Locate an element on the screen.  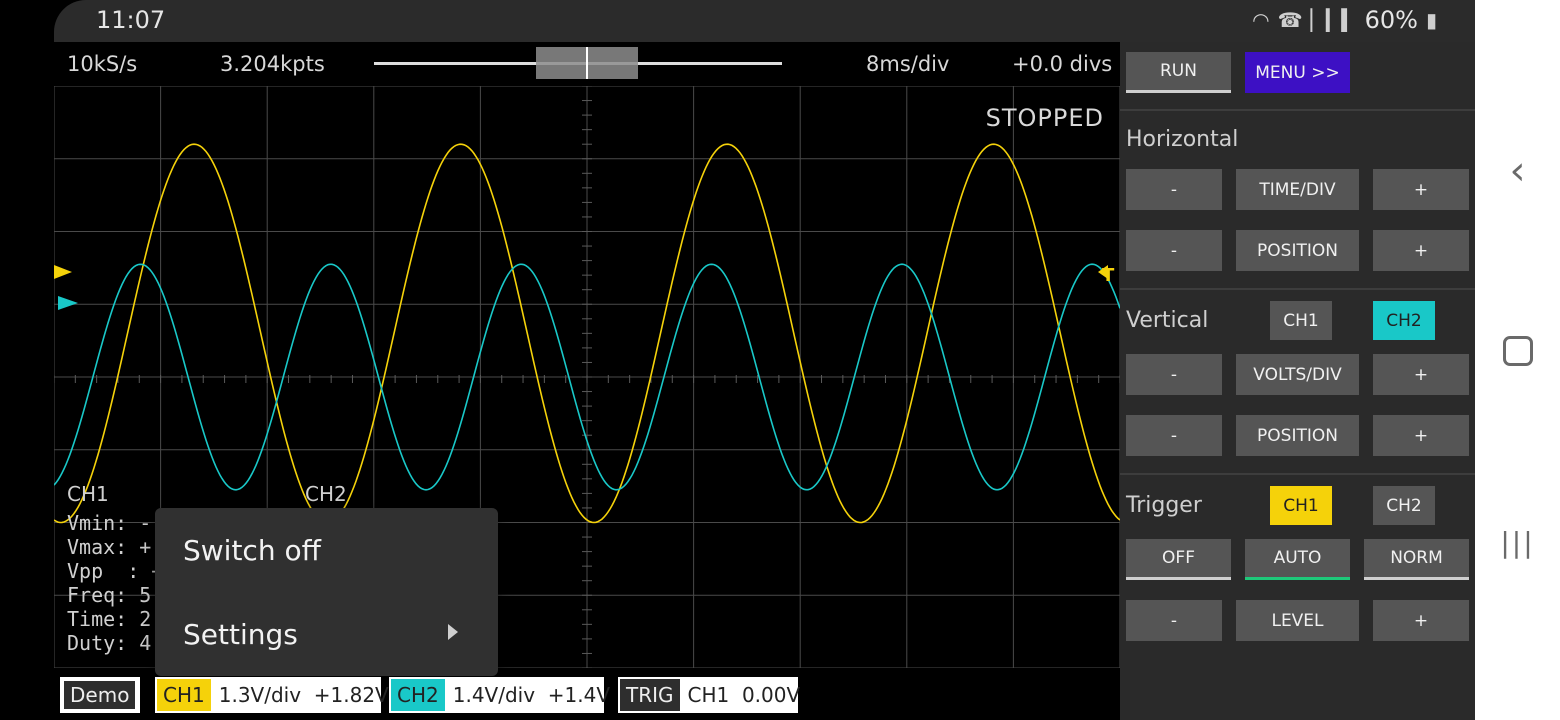
menu-button: MENU >> is located at coordinates (1297, 72).